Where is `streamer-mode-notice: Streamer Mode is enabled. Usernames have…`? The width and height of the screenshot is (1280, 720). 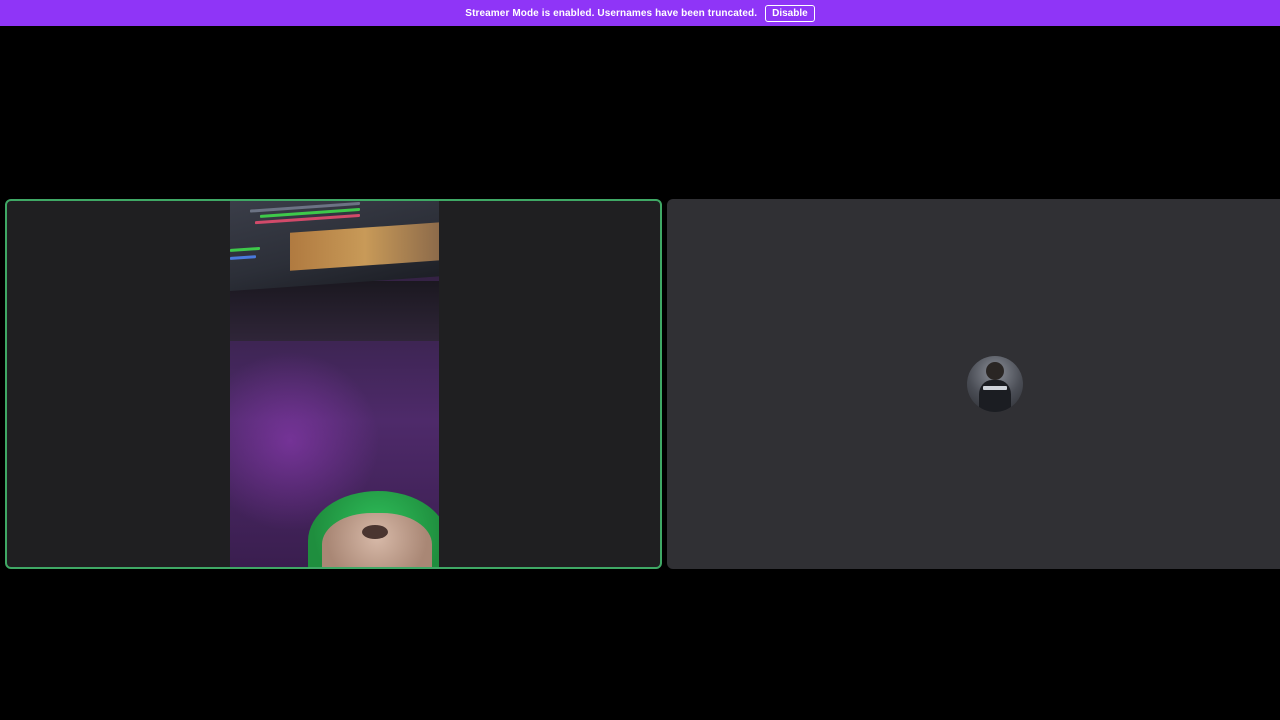
streamer-mode-notice: Streamer Mode is enabled. Usernames have… is located at coordinates (640, 13).